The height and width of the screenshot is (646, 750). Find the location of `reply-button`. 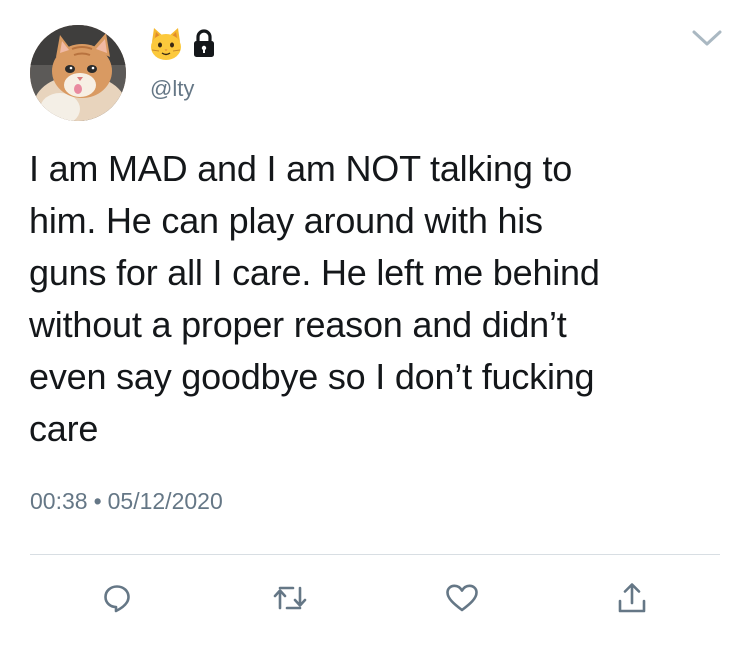

reply-button is located at coordinates (117, 598).